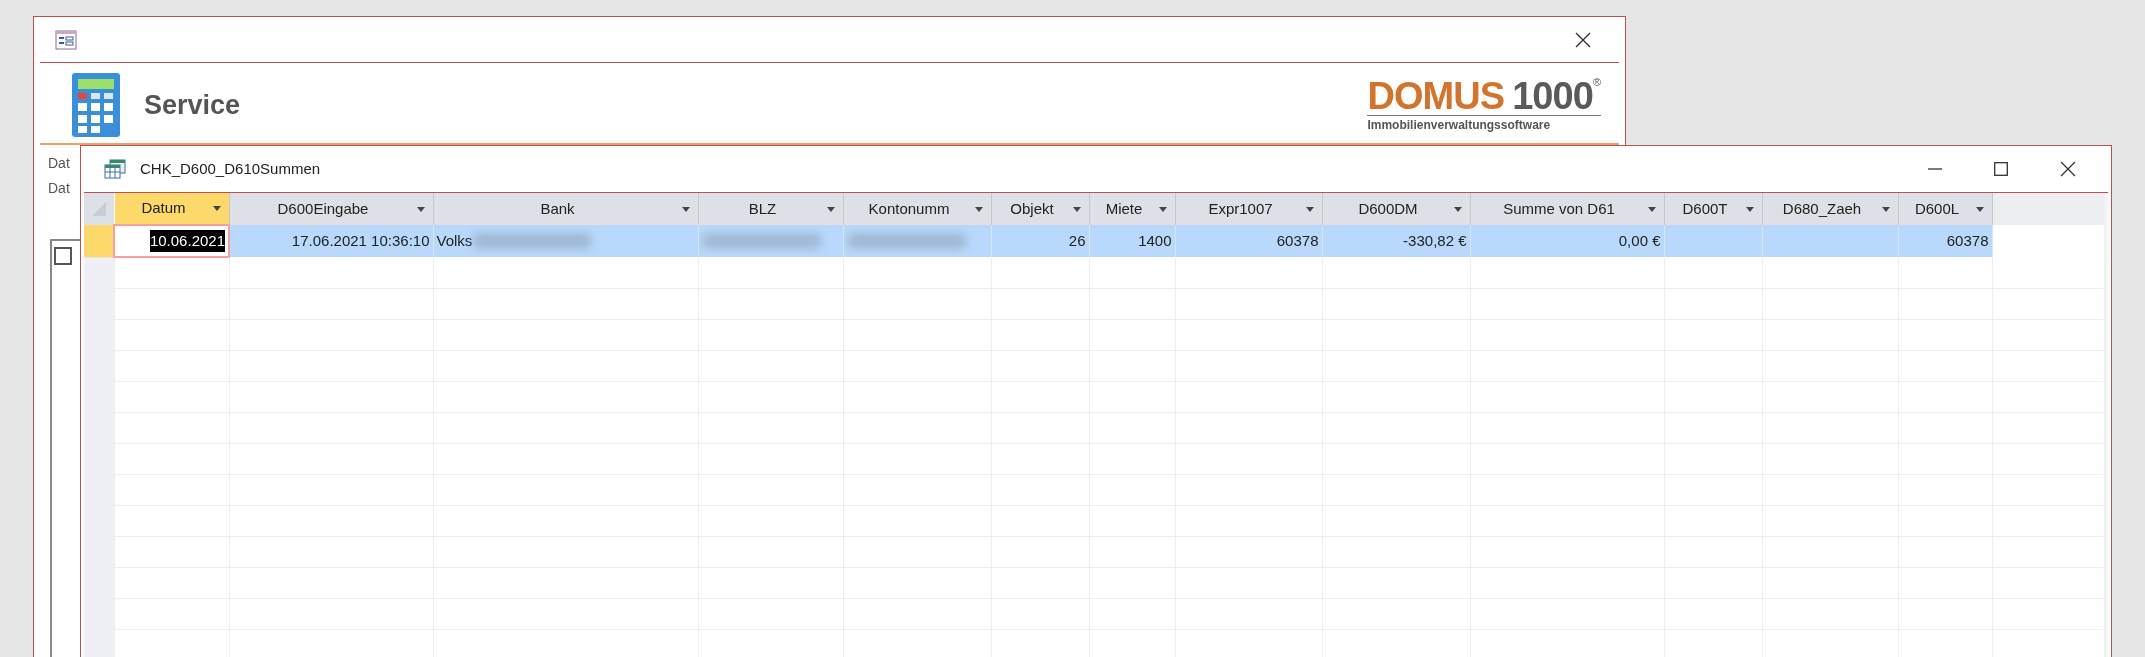 This screenshot has width=2145, height=657. I want to click on column-header: D600T, so click(1713, 209).